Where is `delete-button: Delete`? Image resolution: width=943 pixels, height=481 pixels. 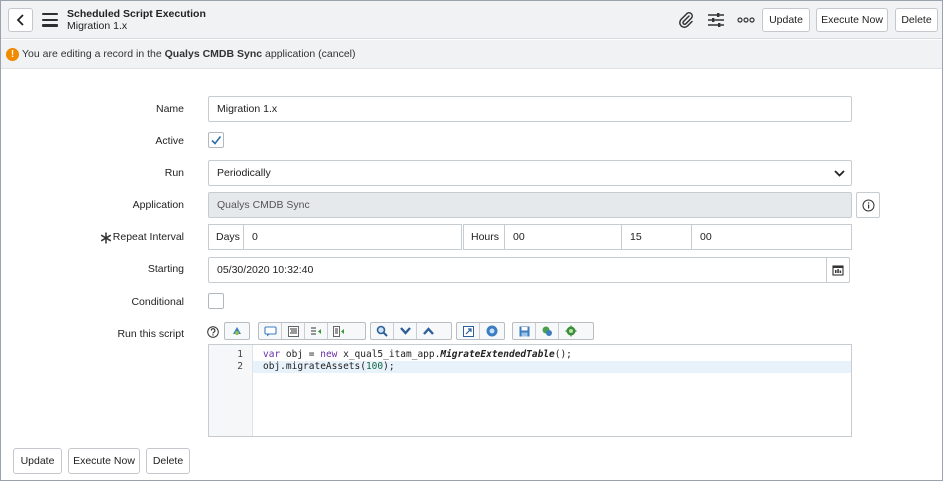 delete-button: Delete is located at coordinates (916, 20).